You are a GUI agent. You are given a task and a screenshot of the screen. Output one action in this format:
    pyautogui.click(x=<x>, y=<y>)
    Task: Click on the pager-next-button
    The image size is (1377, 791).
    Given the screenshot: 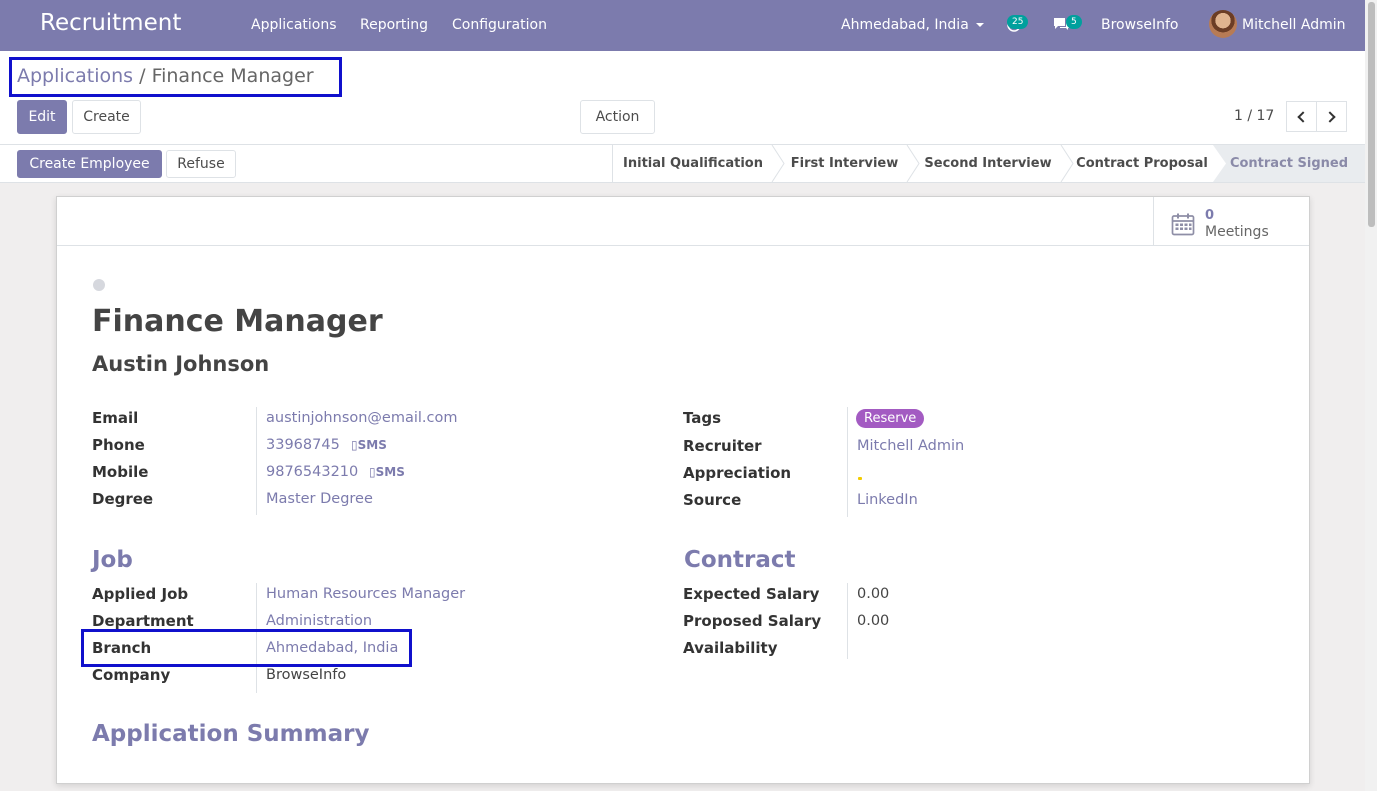 What is the action you would take?
    pyautogui.click(x=1331, y=116)
    